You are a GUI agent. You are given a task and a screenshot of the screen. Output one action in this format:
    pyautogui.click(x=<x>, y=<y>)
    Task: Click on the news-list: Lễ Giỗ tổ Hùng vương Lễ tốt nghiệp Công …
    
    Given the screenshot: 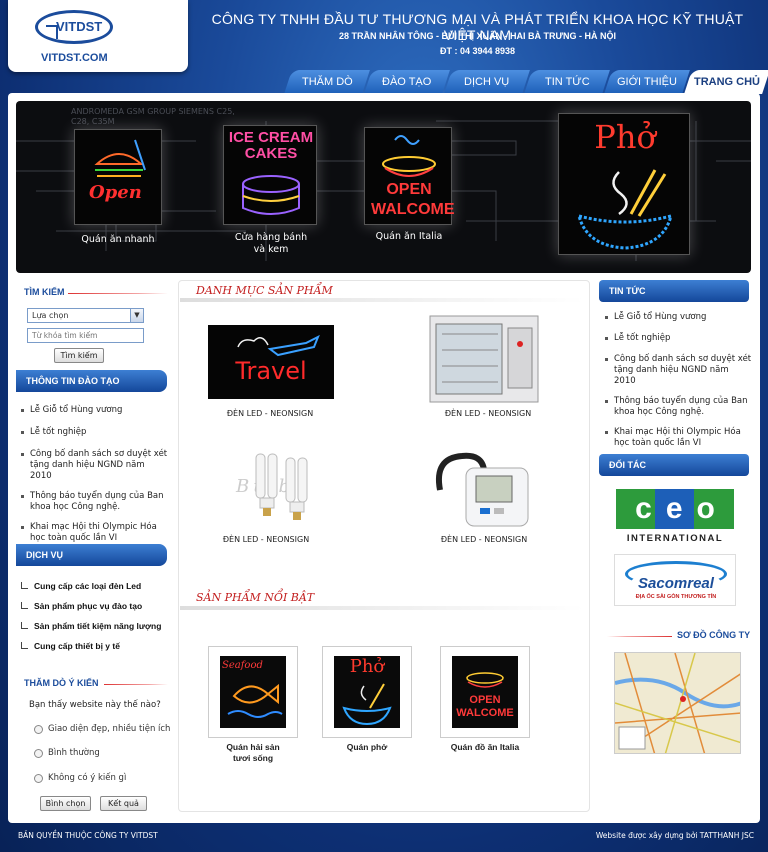 What is the action you would take?
    pyautogui.click(x=678, y=384)
    